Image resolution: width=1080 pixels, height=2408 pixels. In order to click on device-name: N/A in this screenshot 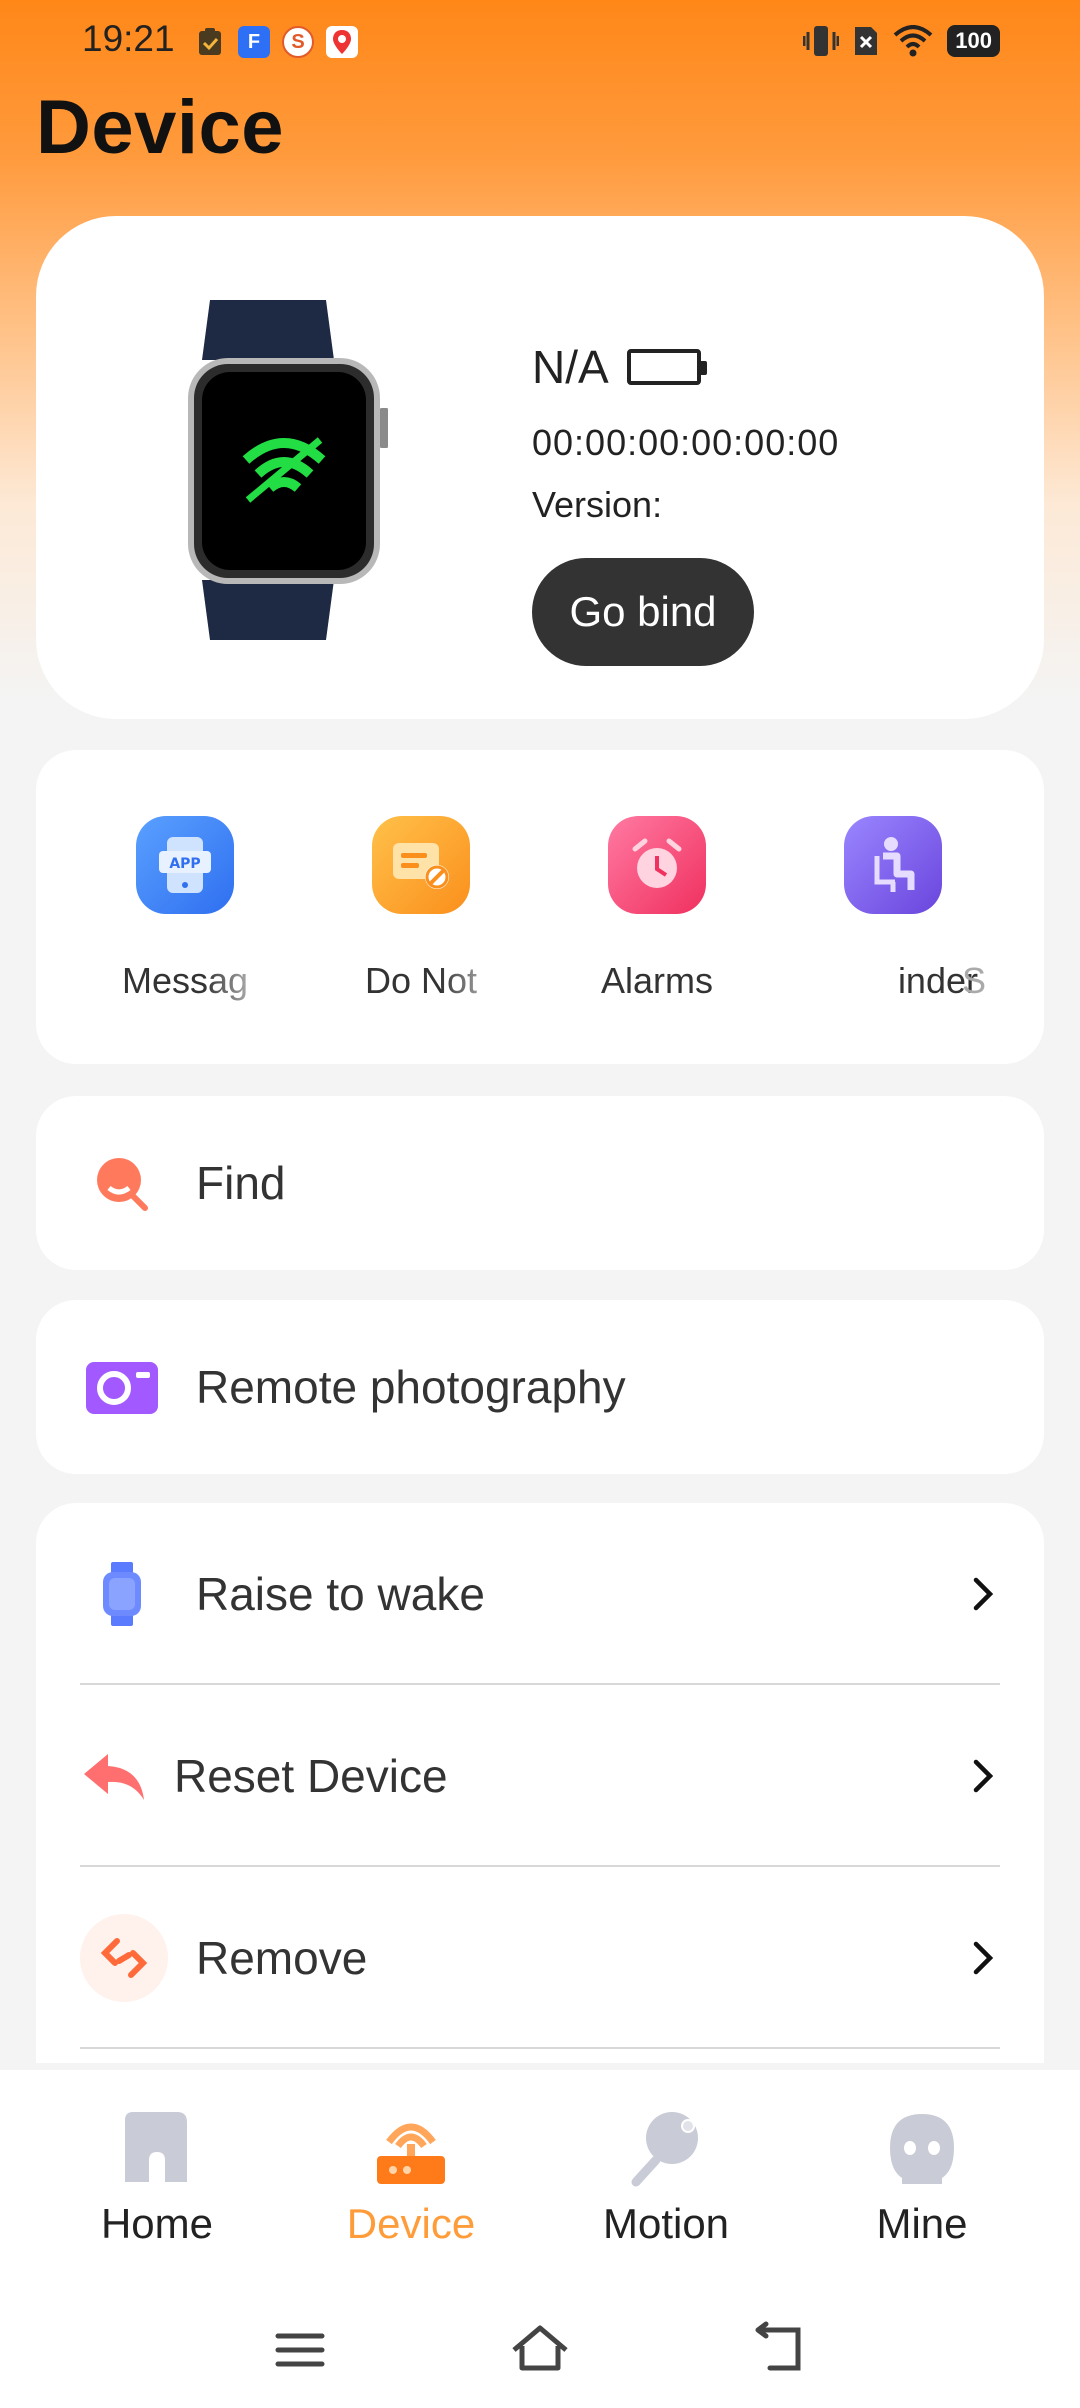, I will do `click(570, 367)`.